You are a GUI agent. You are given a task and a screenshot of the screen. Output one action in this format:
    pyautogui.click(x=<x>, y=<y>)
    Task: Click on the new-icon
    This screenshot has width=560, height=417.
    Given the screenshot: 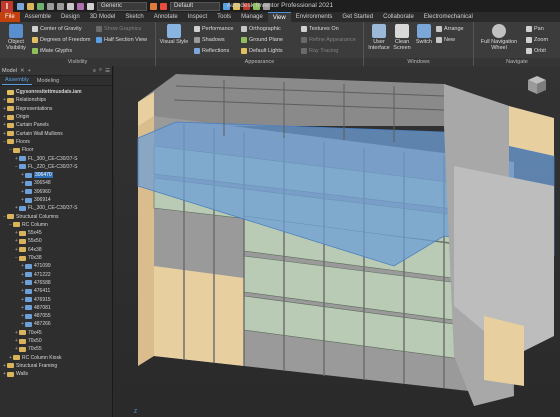 What is the action you would take?
    pyautogui.click(x=20, y=6)
    